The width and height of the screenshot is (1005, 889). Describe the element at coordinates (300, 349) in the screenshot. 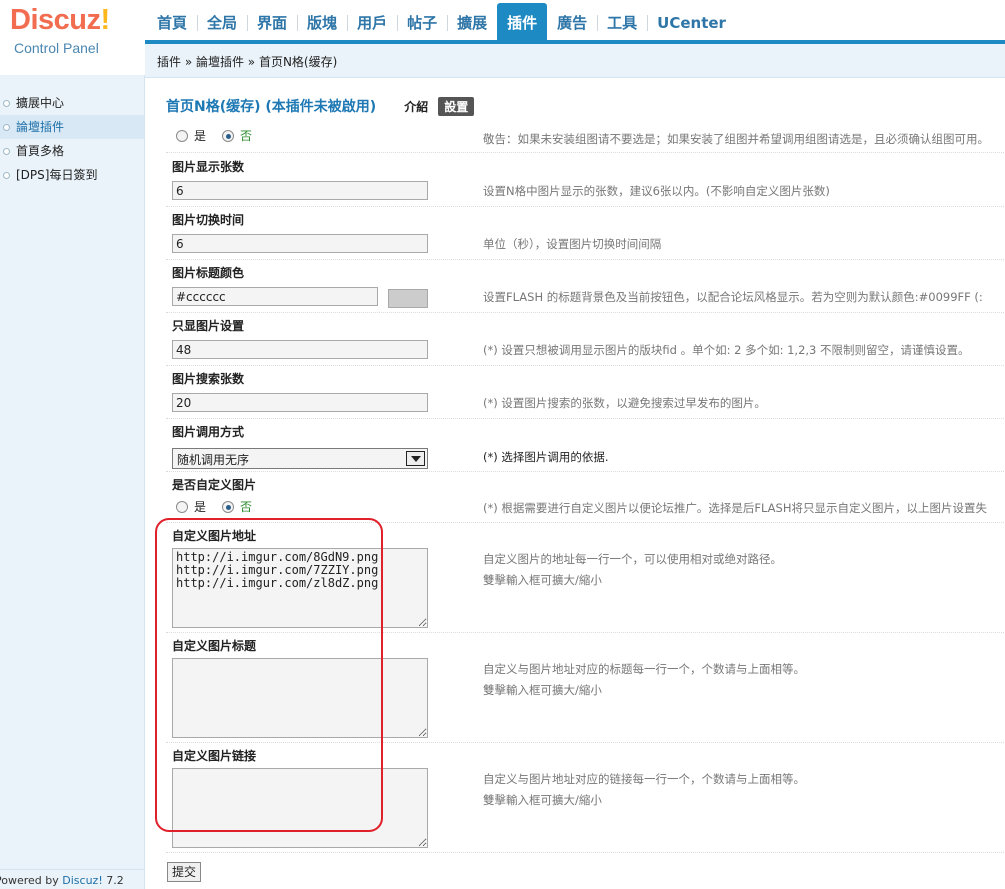

I see `forum-fid-input` at that location.